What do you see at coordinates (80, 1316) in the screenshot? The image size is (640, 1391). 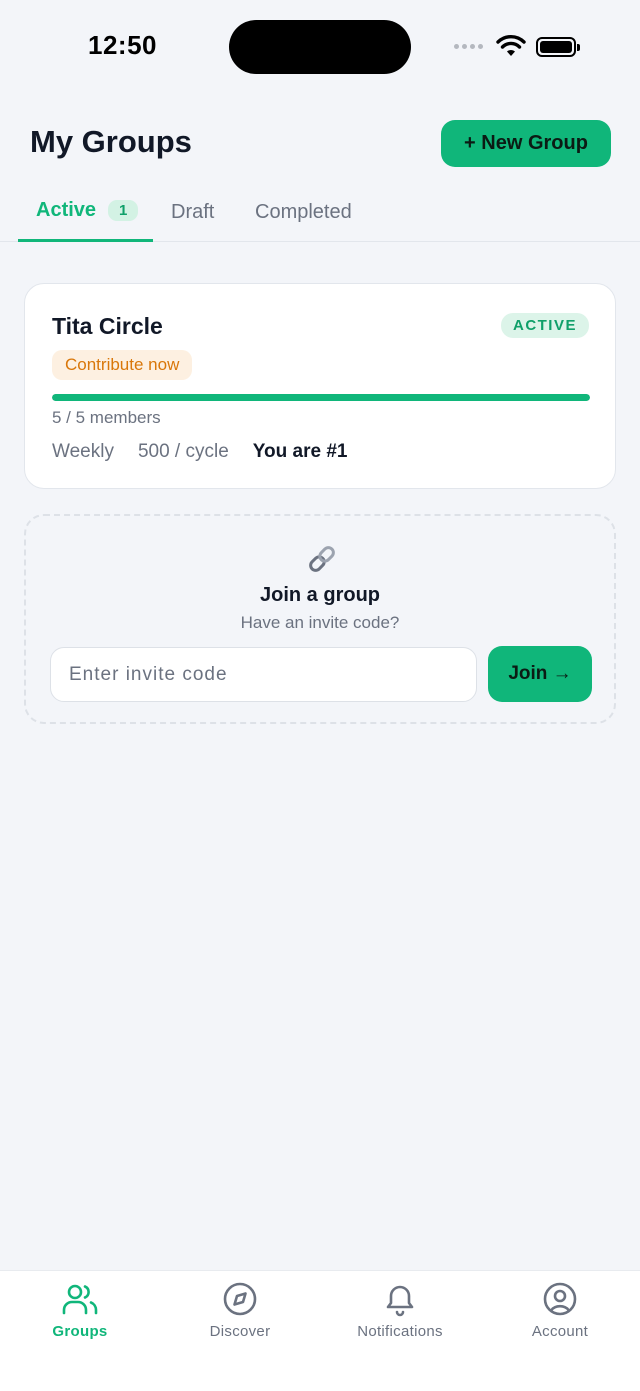 I see `nav-groups: Groups` at bounding box center [80, 1316].